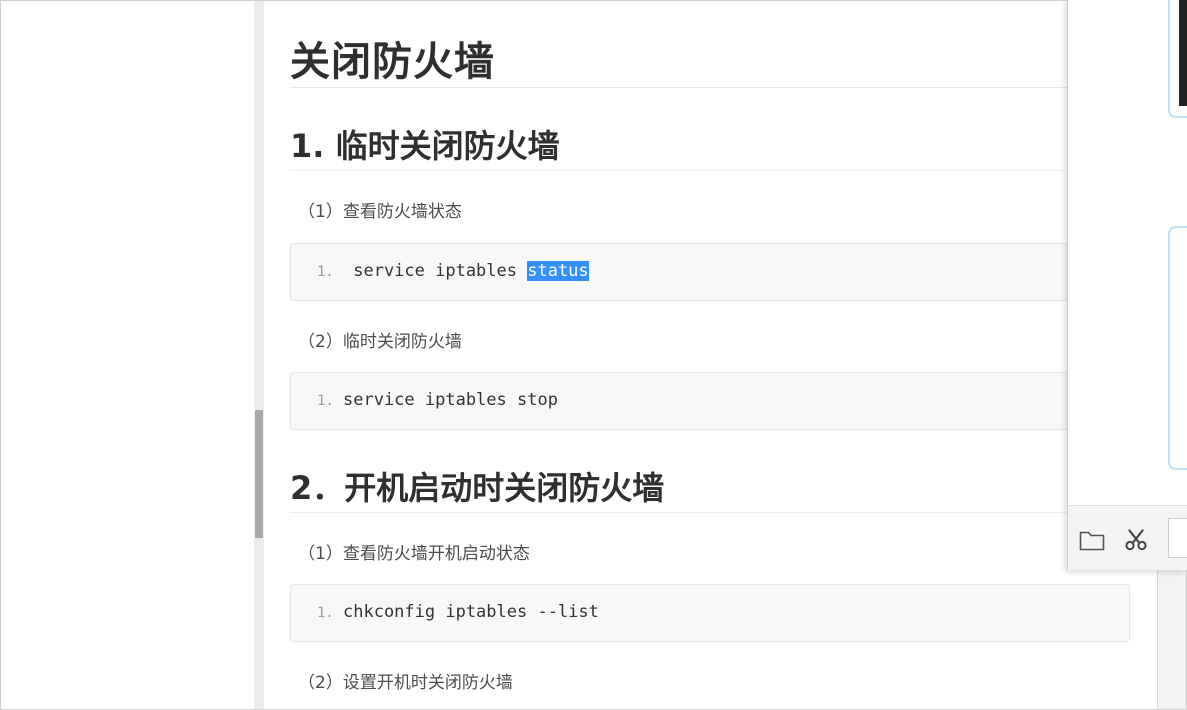 The image size is (1187, 710). I want to click on panel-input, so click(1177, 538).